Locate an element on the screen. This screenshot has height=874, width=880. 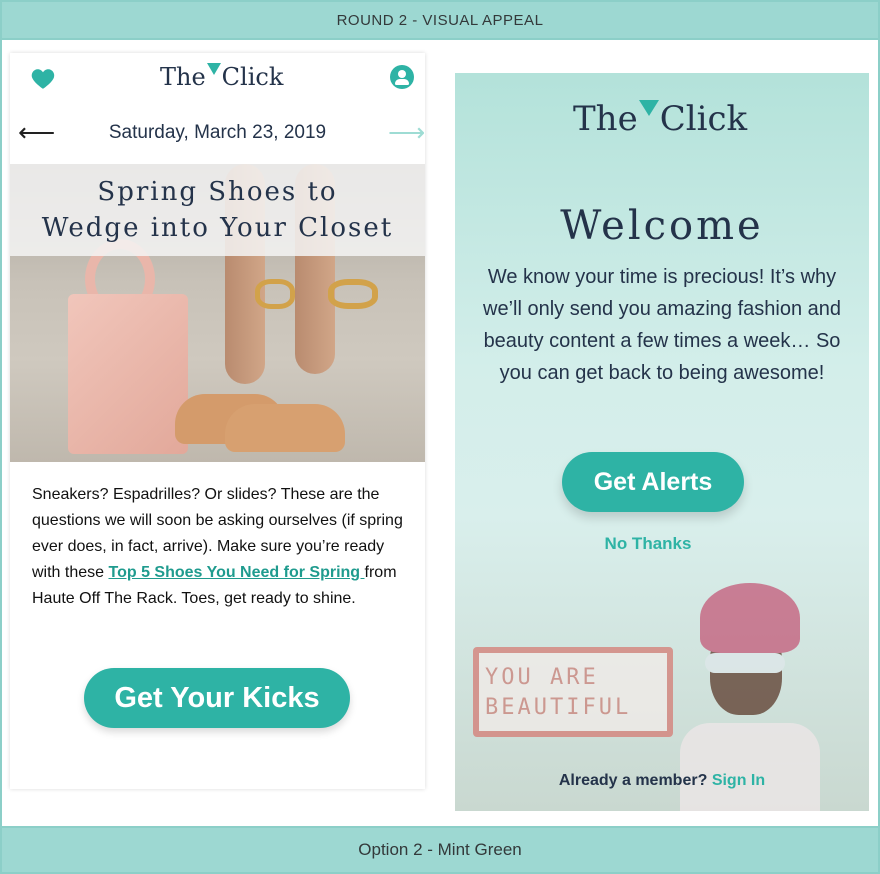
sign-line-1: YOU ARE is located at coordinates (542, 677).